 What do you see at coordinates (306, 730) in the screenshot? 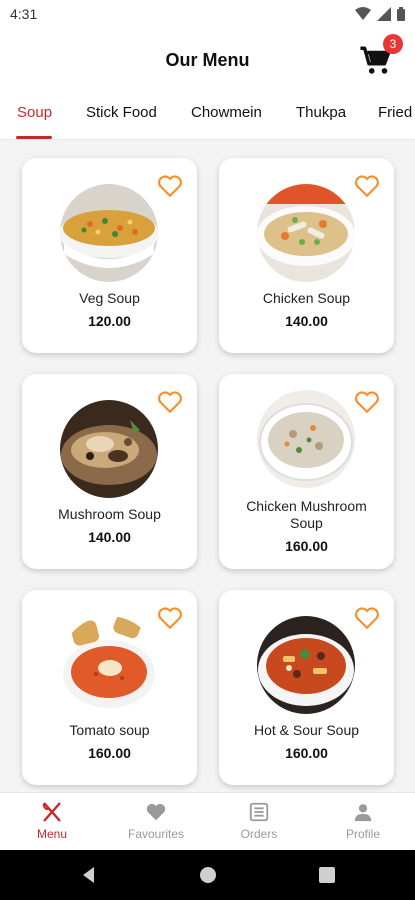
I see `menu-item-name: Hot & Sour Soup` at bounding box center [306, 730].